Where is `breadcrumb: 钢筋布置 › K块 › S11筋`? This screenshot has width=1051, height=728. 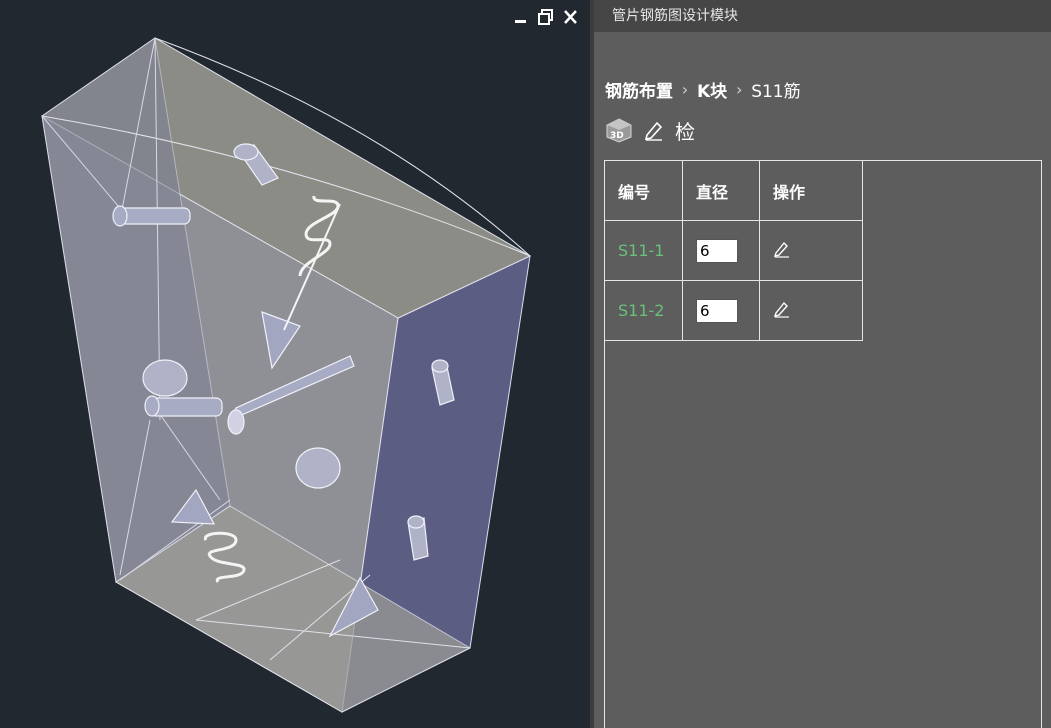 breadcrumb: 钢筋布置 › K块 › S11筋 is located at coordinates (703, 89).